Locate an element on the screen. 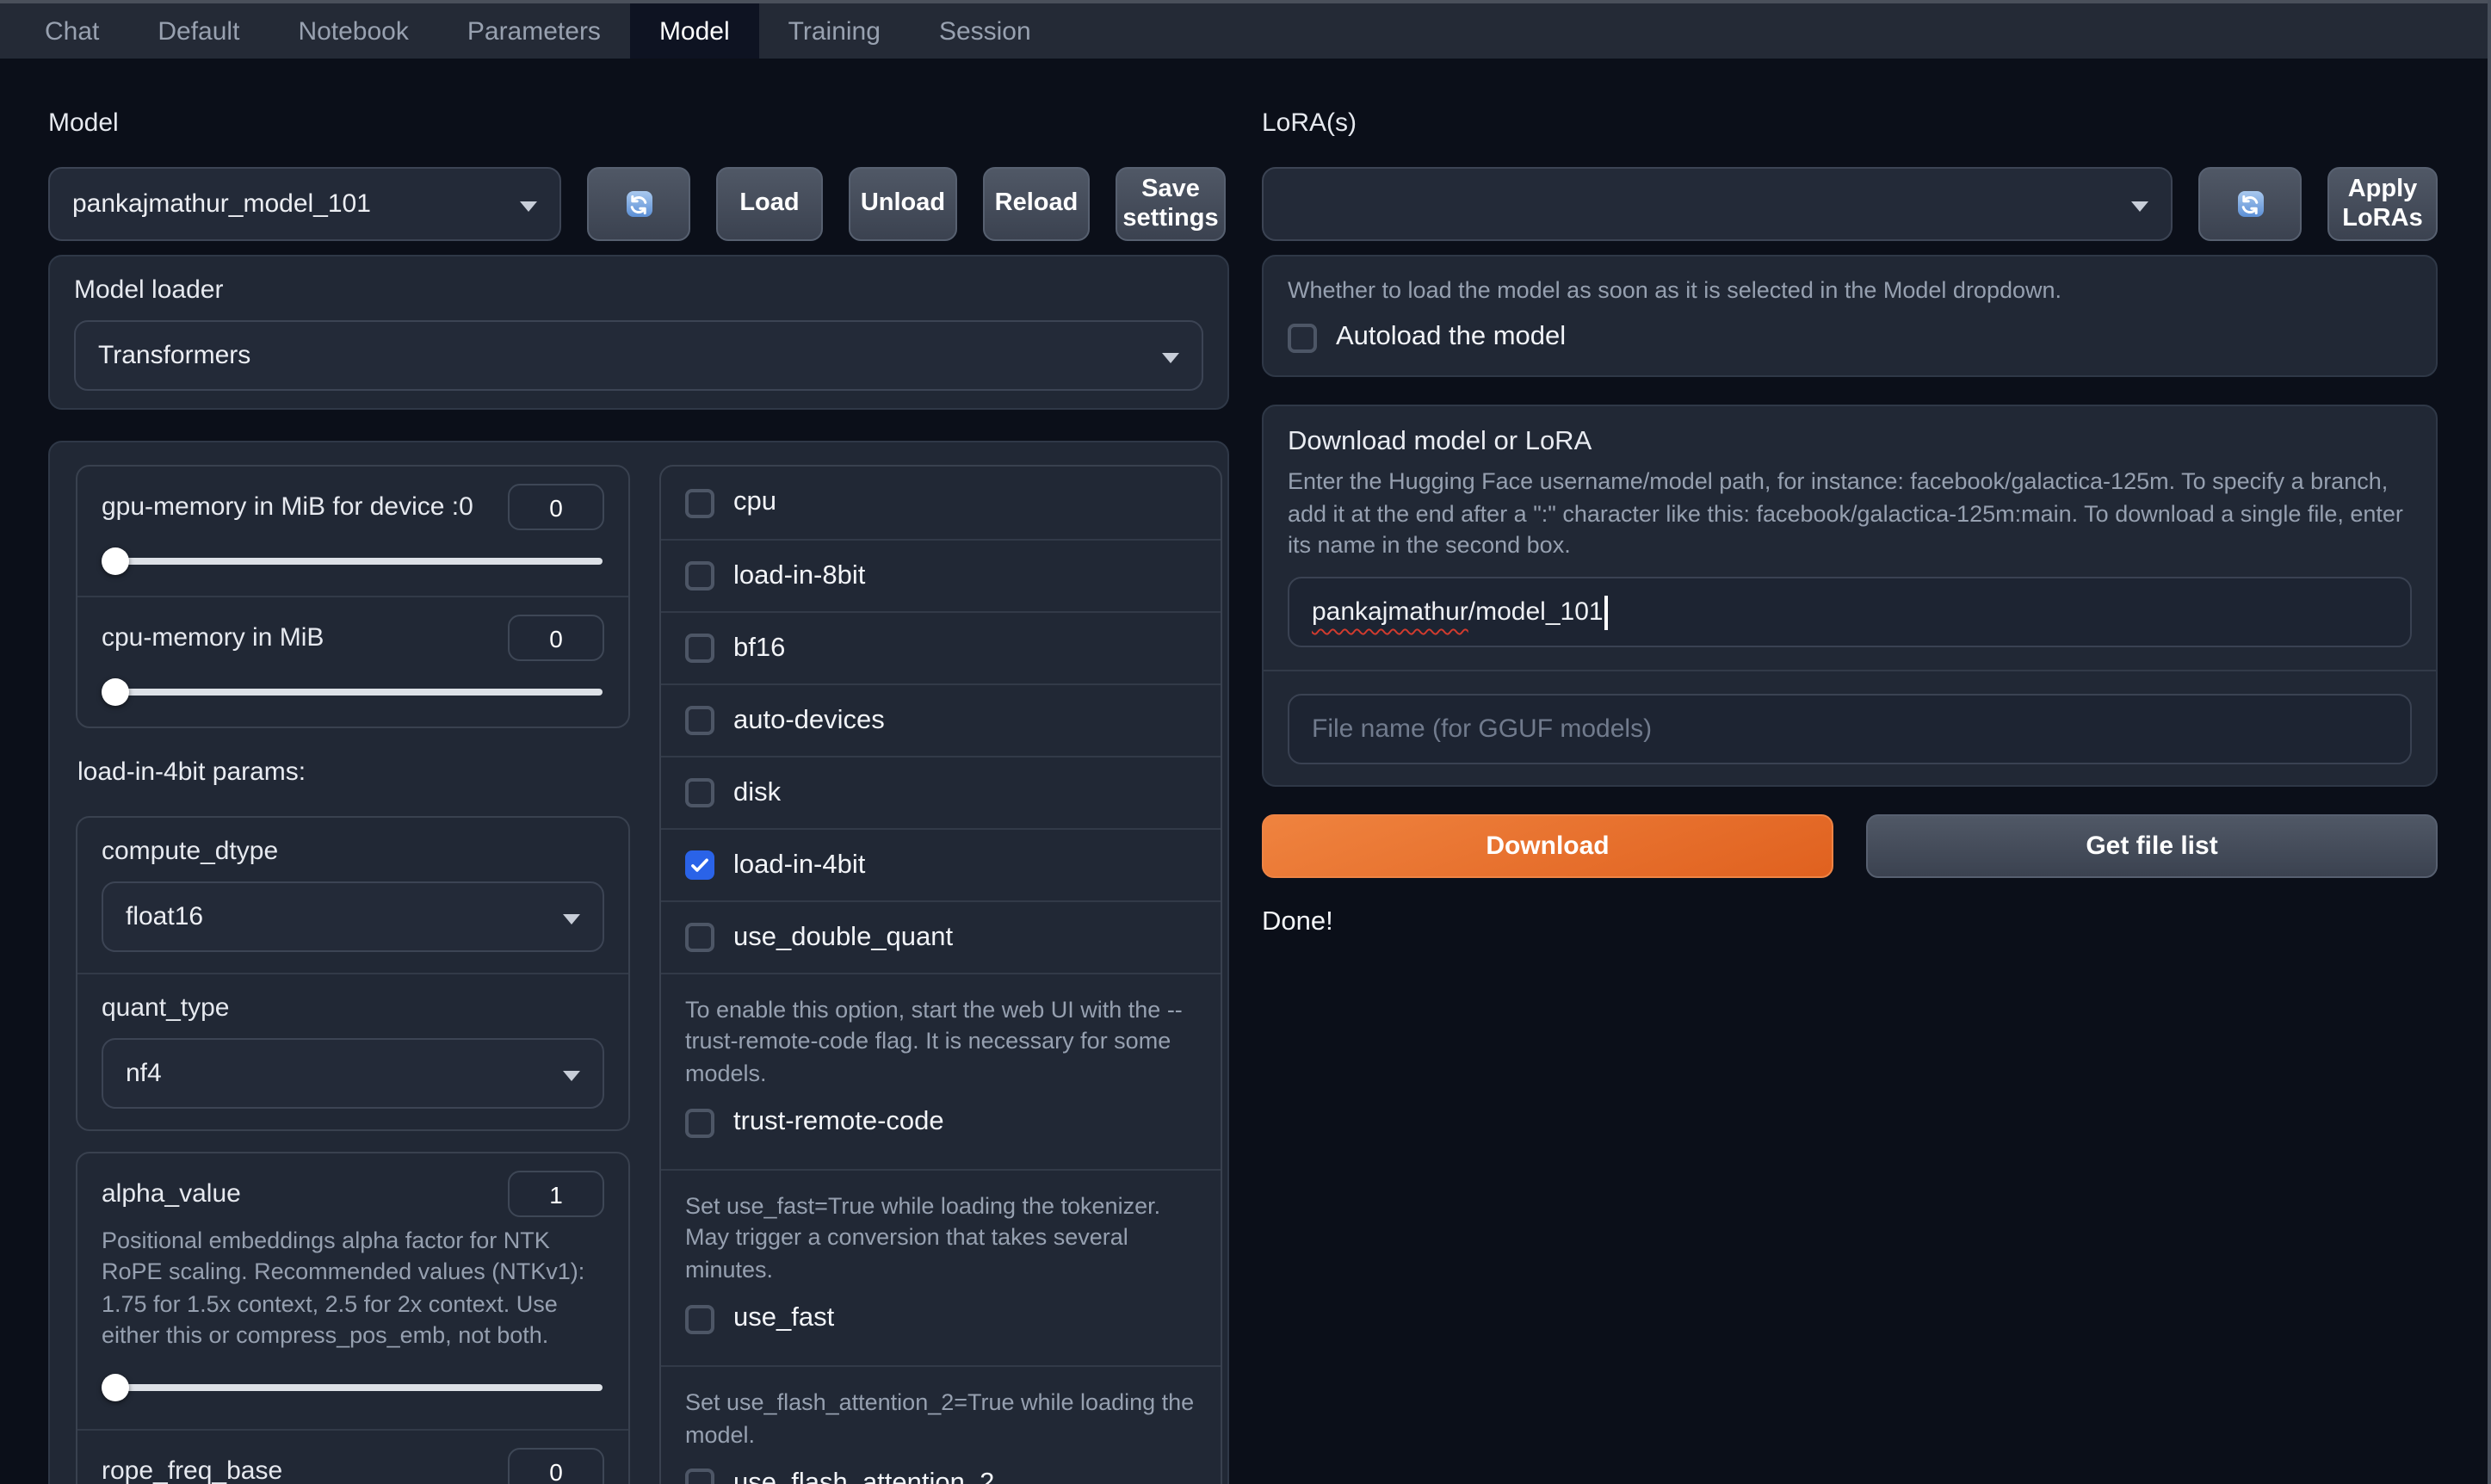 The height and width of the screenshot is (1484, 2491). quant-type-label: quant_type is located at coordinates (166, 1008).